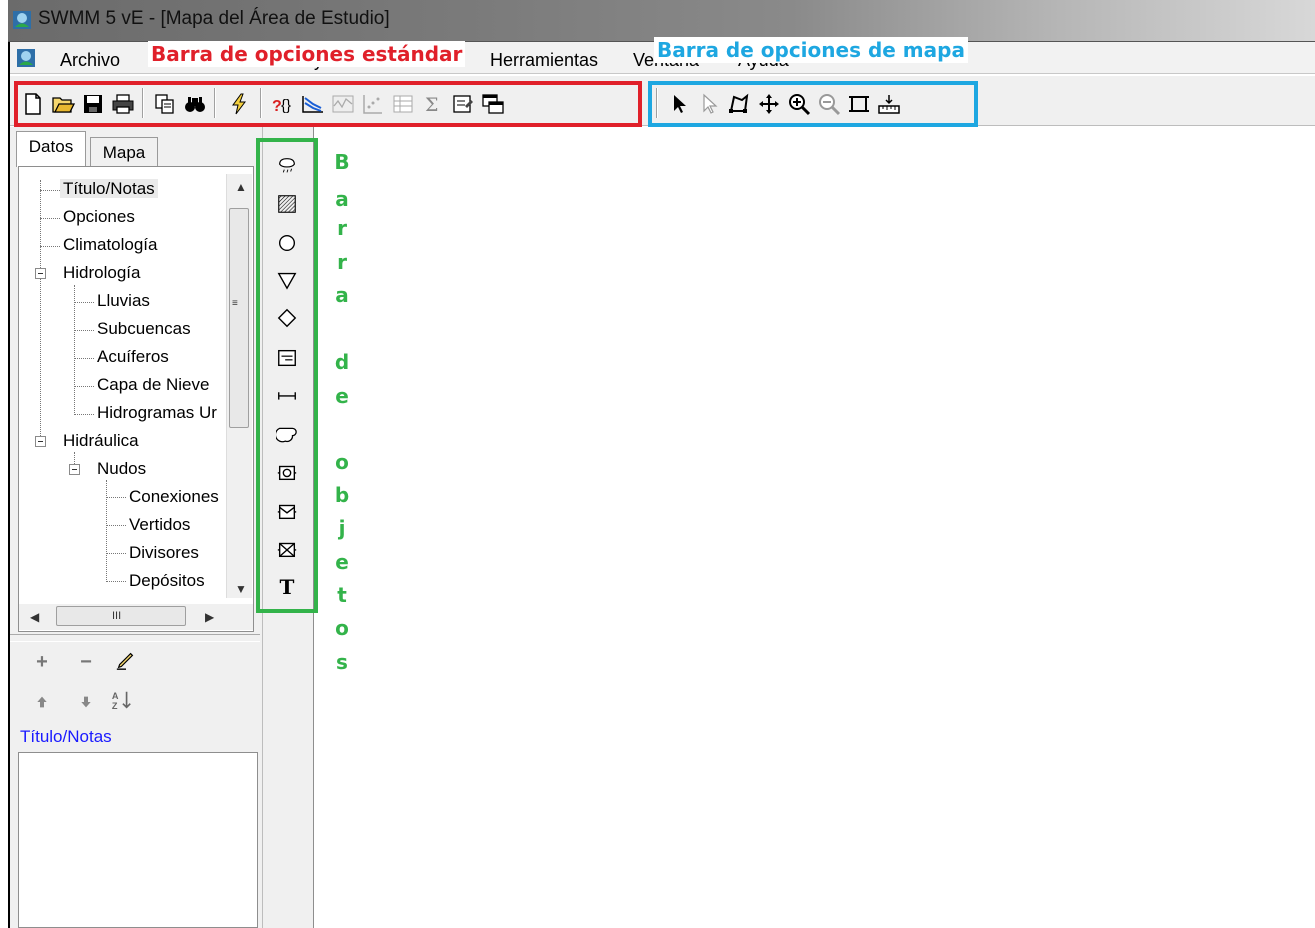 This screenshot has height=928, width=1315. I want to click on tree-item-label: Divisores, so click(164, 552).